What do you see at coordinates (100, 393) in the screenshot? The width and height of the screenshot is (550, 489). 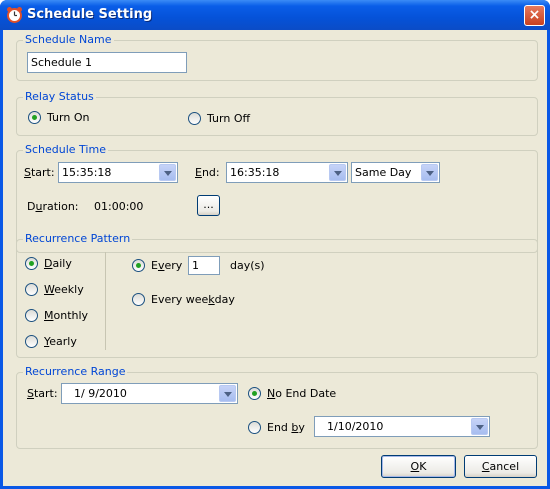 I see `range-start-value: 1/ 9/2010` at bounding box center [100, 393].